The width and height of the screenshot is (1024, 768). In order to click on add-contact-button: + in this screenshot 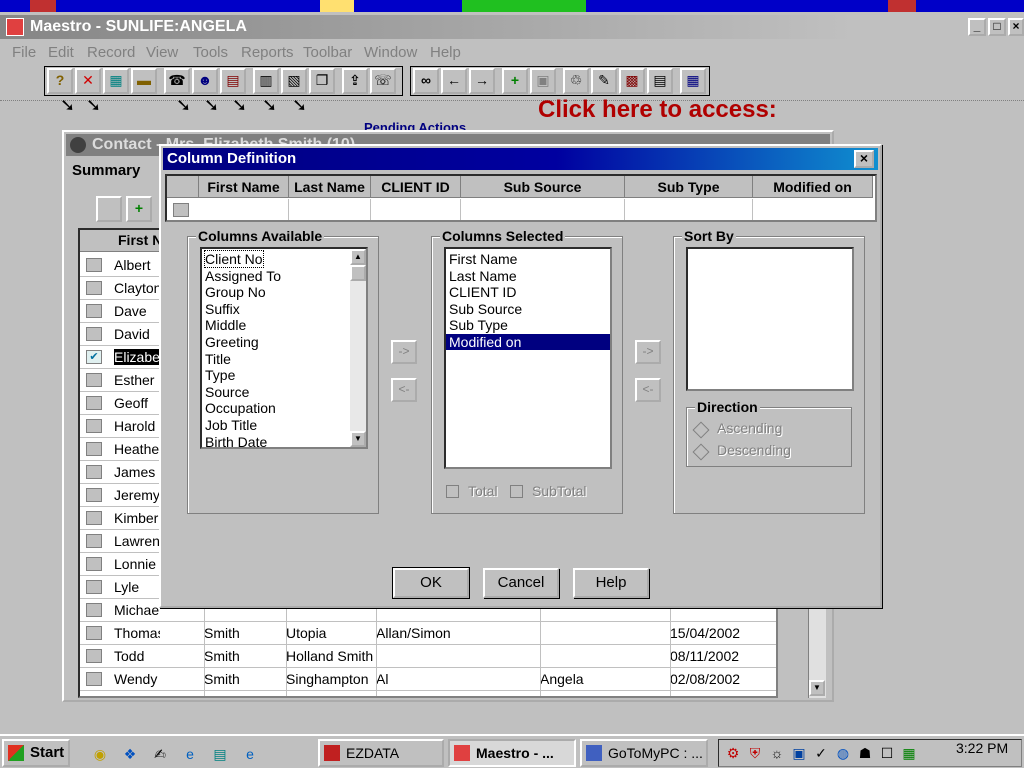, I will do `click(139, 209)`.